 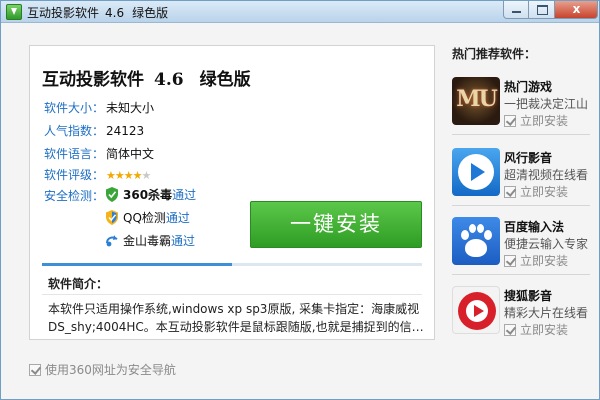 What do you see at coordinates (93, 80) in the screenshot?
I see `software-name: 互动投影软件` at bounding box center [93, 80].